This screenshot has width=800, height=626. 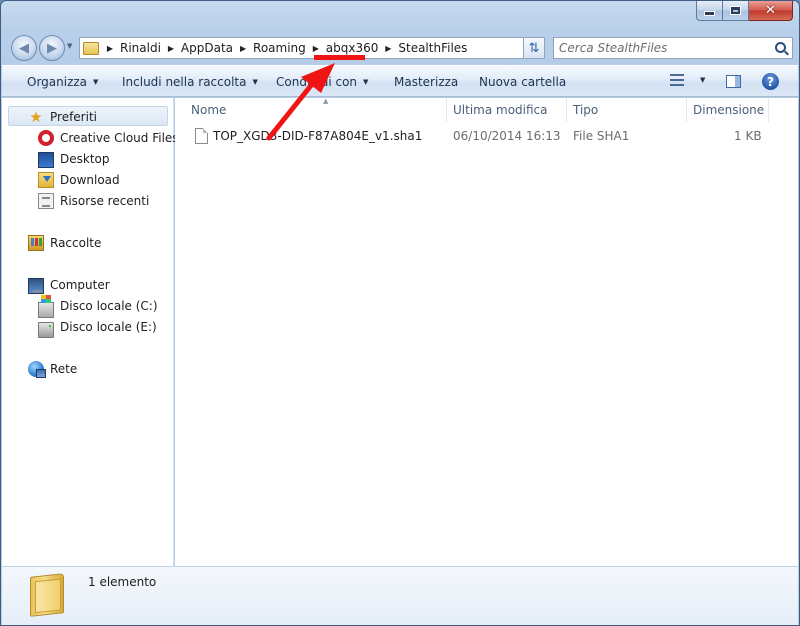 I want to click on refresh-button: ⇅, so click(x=534, y=48).